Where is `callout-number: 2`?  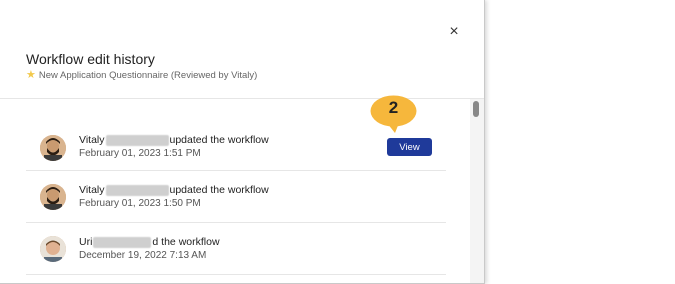 callout-number: 2 is located at coordinates (393, 107).